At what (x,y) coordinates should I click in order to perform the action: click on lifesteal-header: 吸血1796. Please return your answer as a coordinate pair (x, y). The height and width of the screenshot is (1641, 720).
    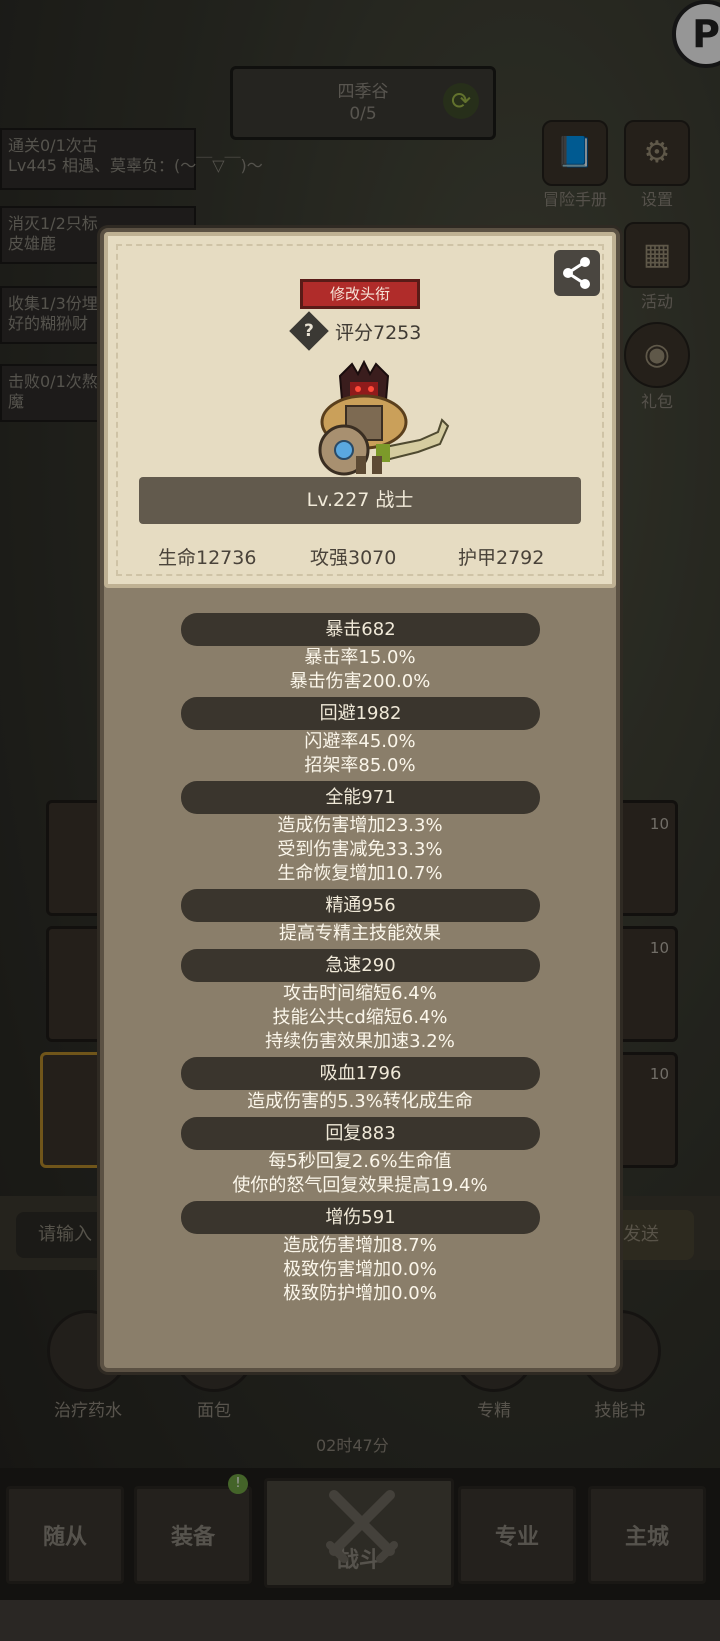
    Looking at the image, I should click on (360, 1073).